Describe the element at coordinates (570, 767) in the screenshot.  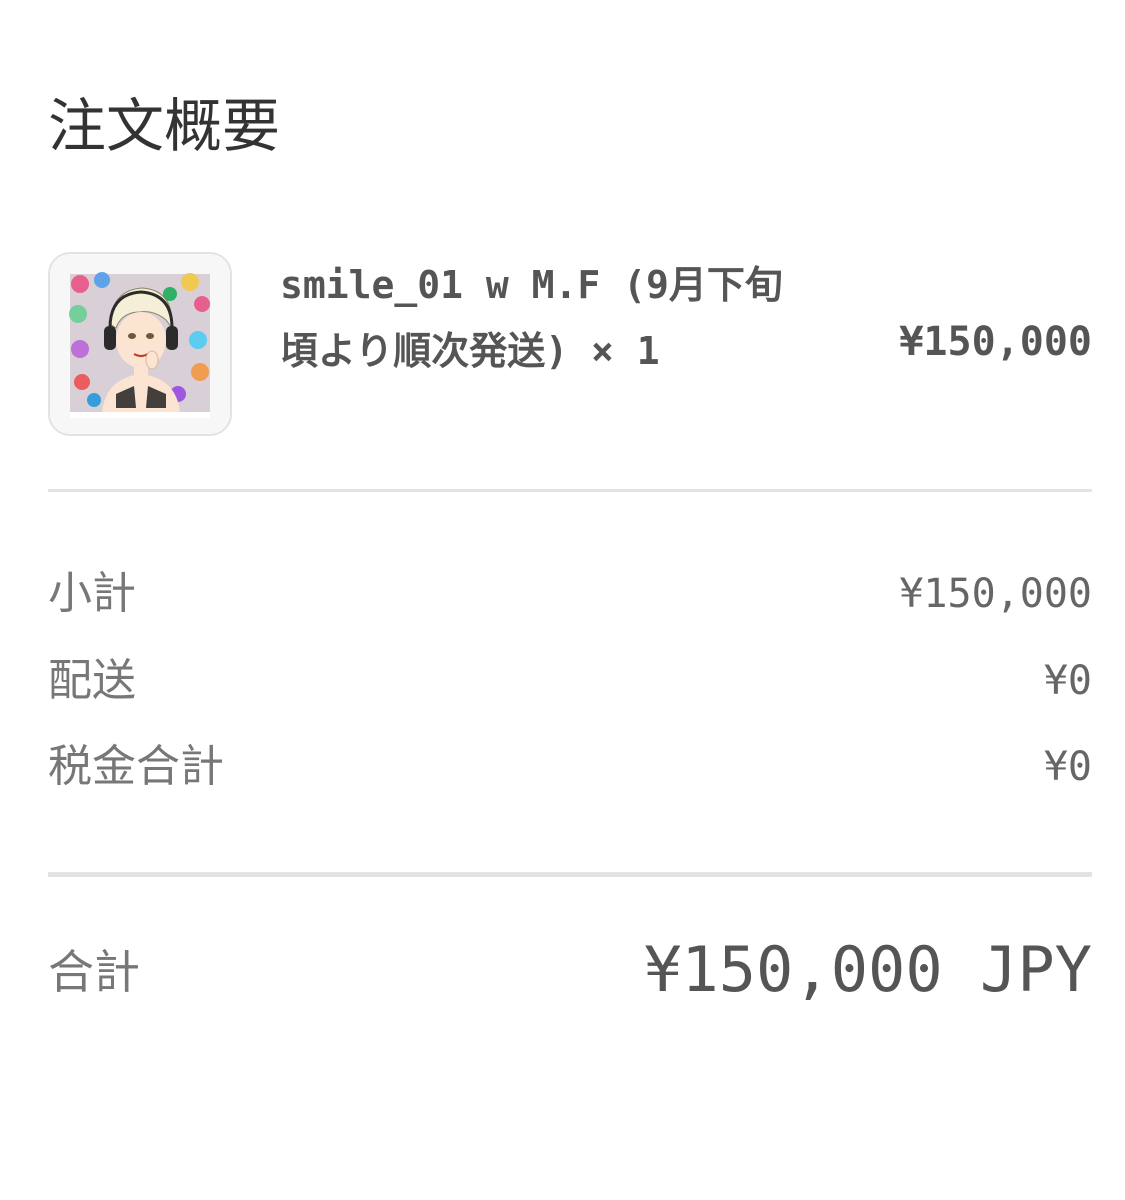
I see `tax-row: 税金合計 ¥0` at that location.